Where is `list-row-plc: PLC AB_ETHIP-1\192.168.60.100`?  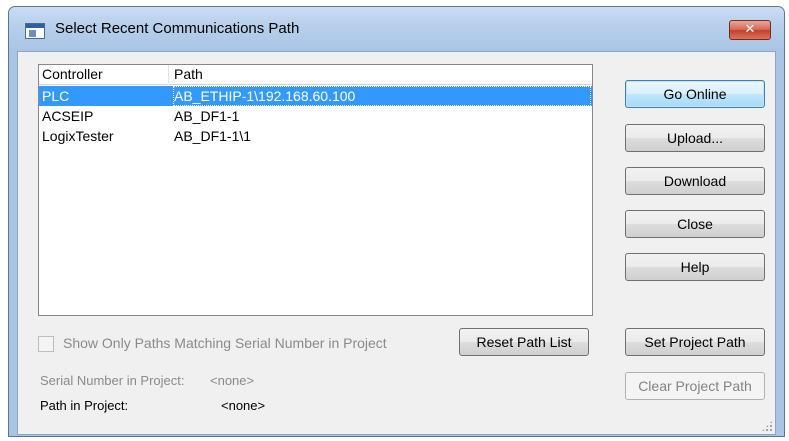 list-row-plc: PLC AB_ETHIP-1\192.168.60.100 is located at coordinates (315, 96).